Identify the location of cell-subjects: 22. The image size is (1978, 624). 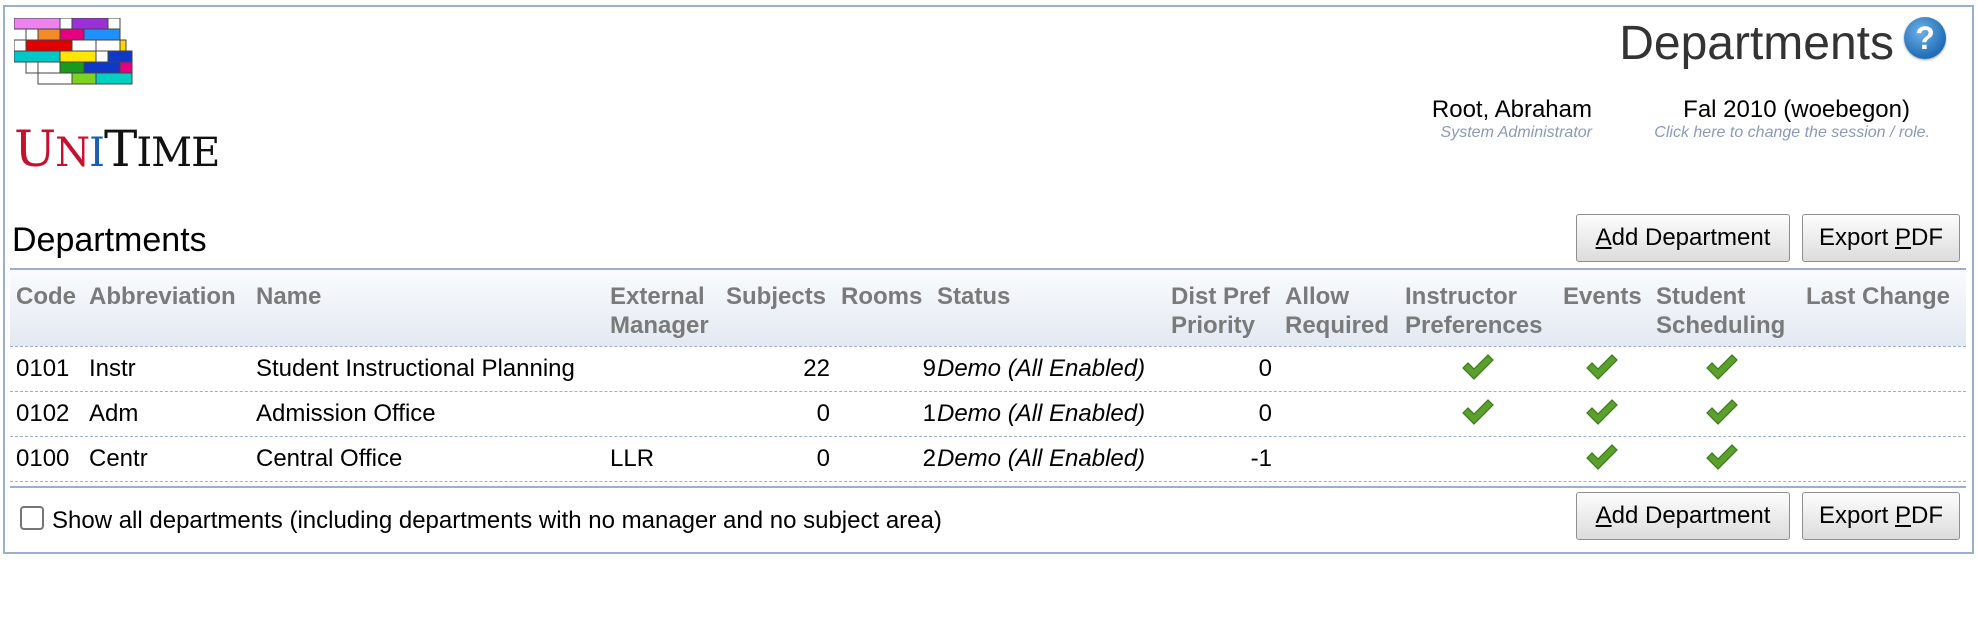
(816, 368).